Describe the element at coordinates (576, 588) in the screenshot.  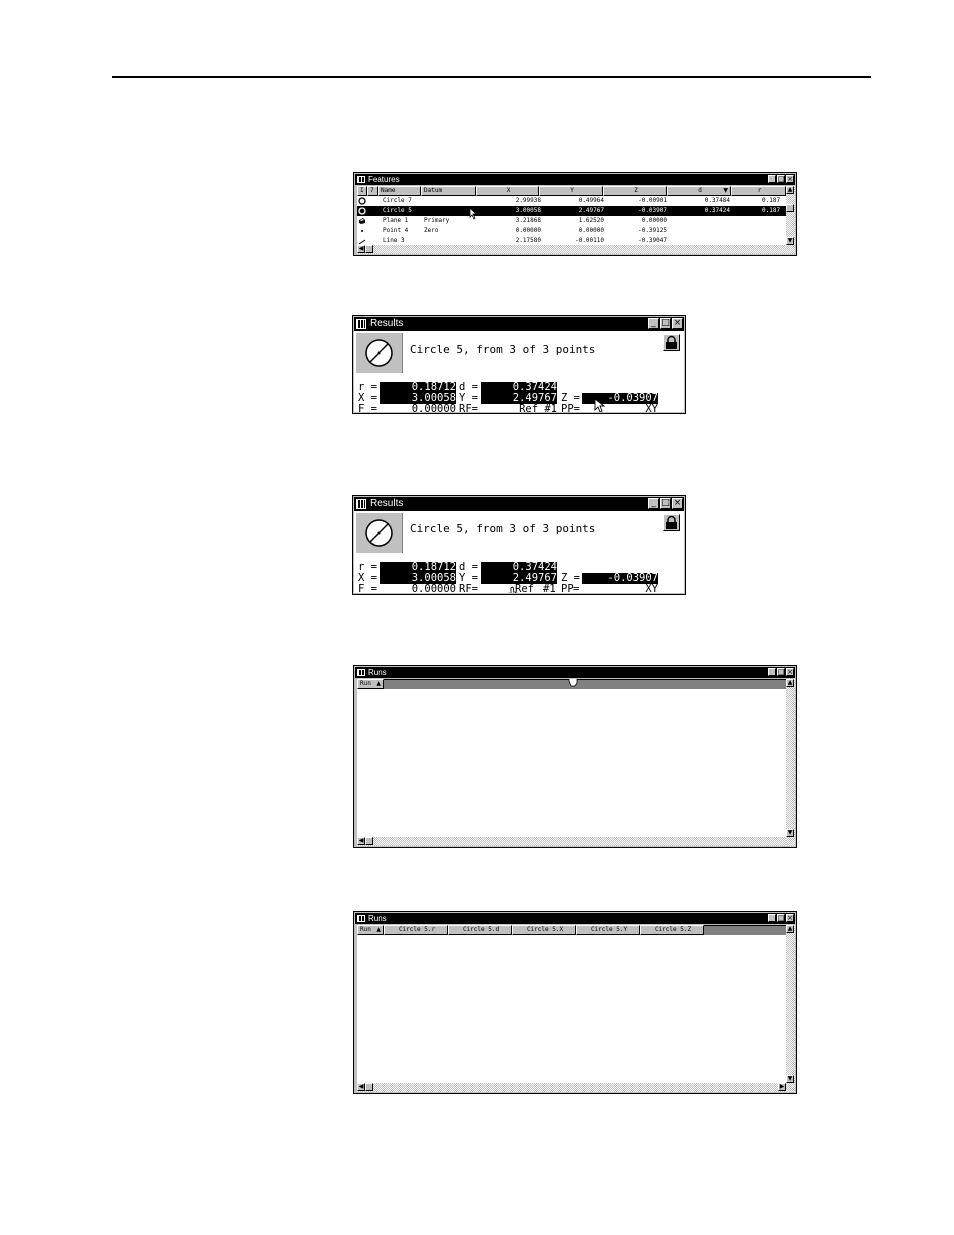
I see `pp-equals: =` at that location.